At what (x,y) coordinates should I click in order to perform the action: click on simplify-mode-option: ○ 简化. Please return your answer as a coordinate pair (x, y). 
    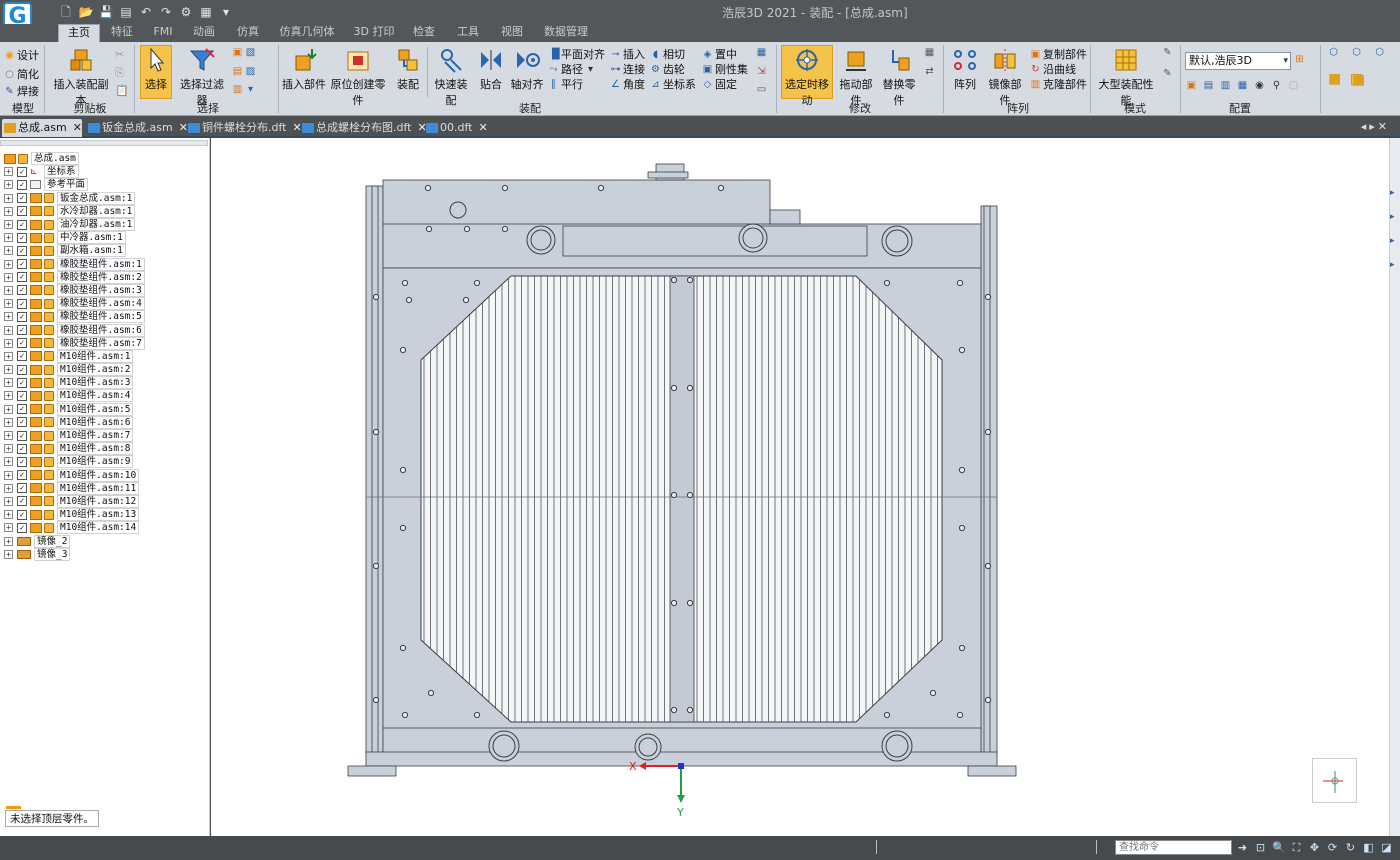
    Looking at the image, I should click on (21, 74).